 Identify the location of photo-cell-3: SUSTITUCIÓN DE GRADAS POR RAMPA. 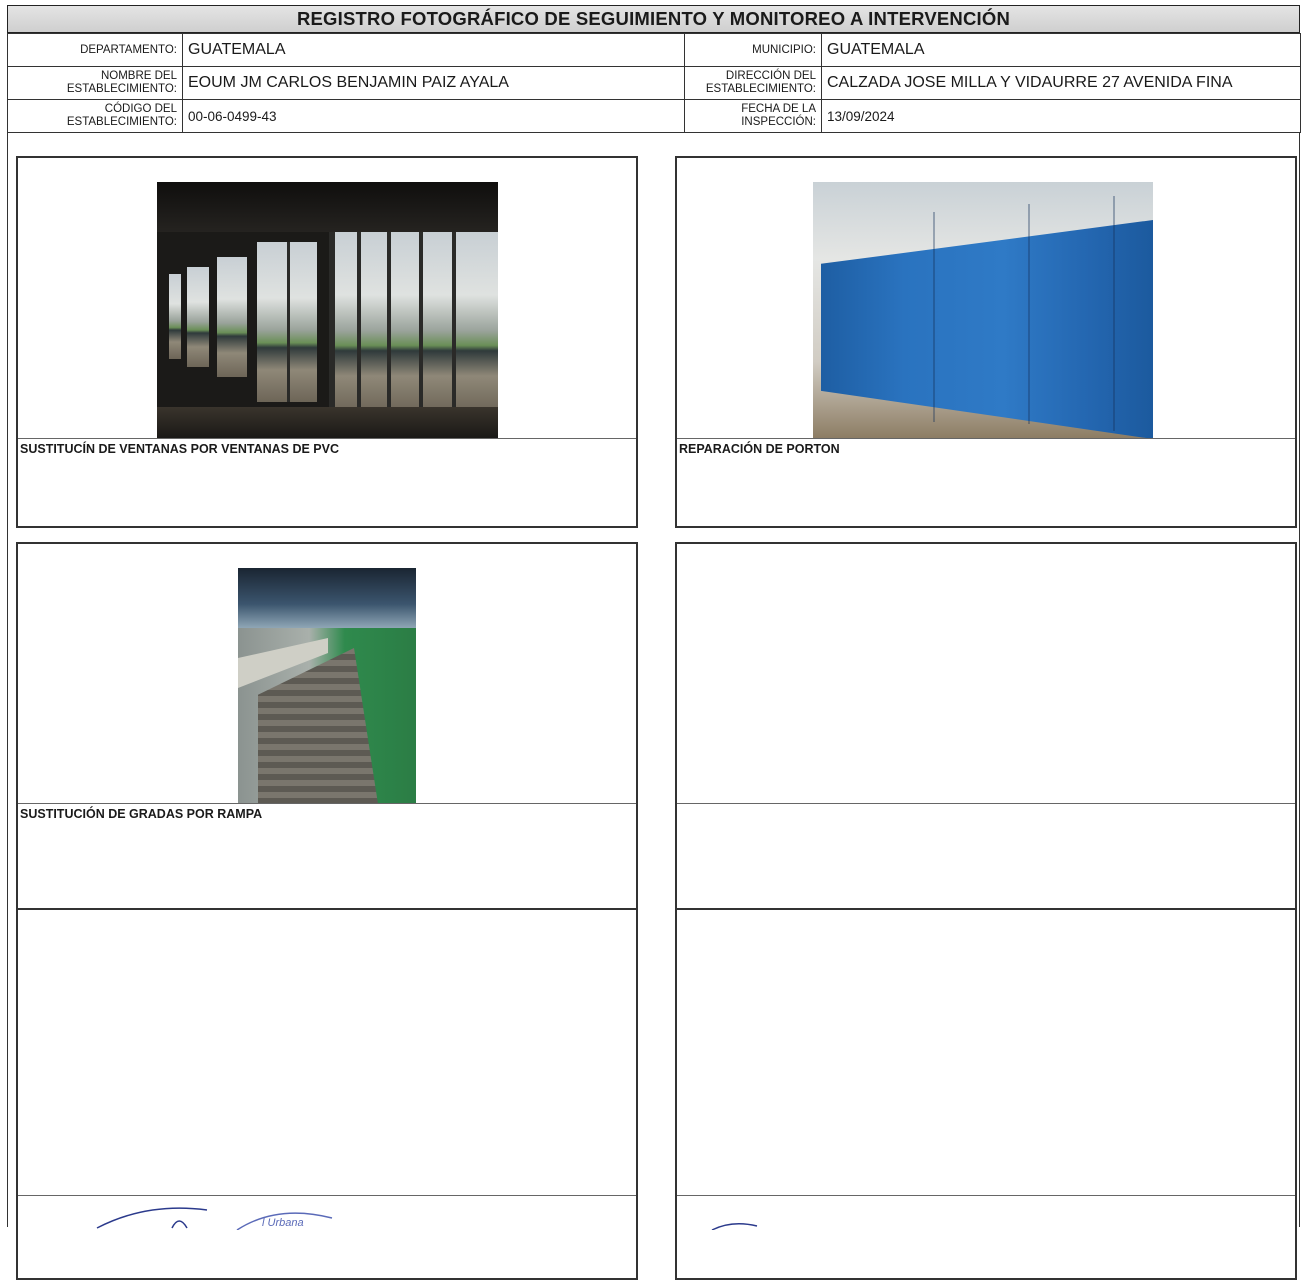
(327, 728).